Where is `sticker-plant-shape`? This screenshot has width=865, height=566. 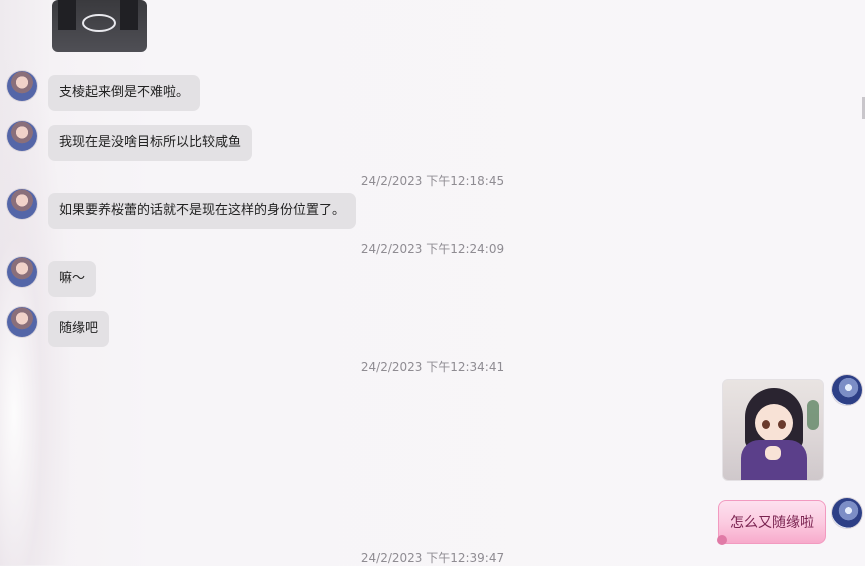
sticker-plant-shape is located at coordinates (813, 415).